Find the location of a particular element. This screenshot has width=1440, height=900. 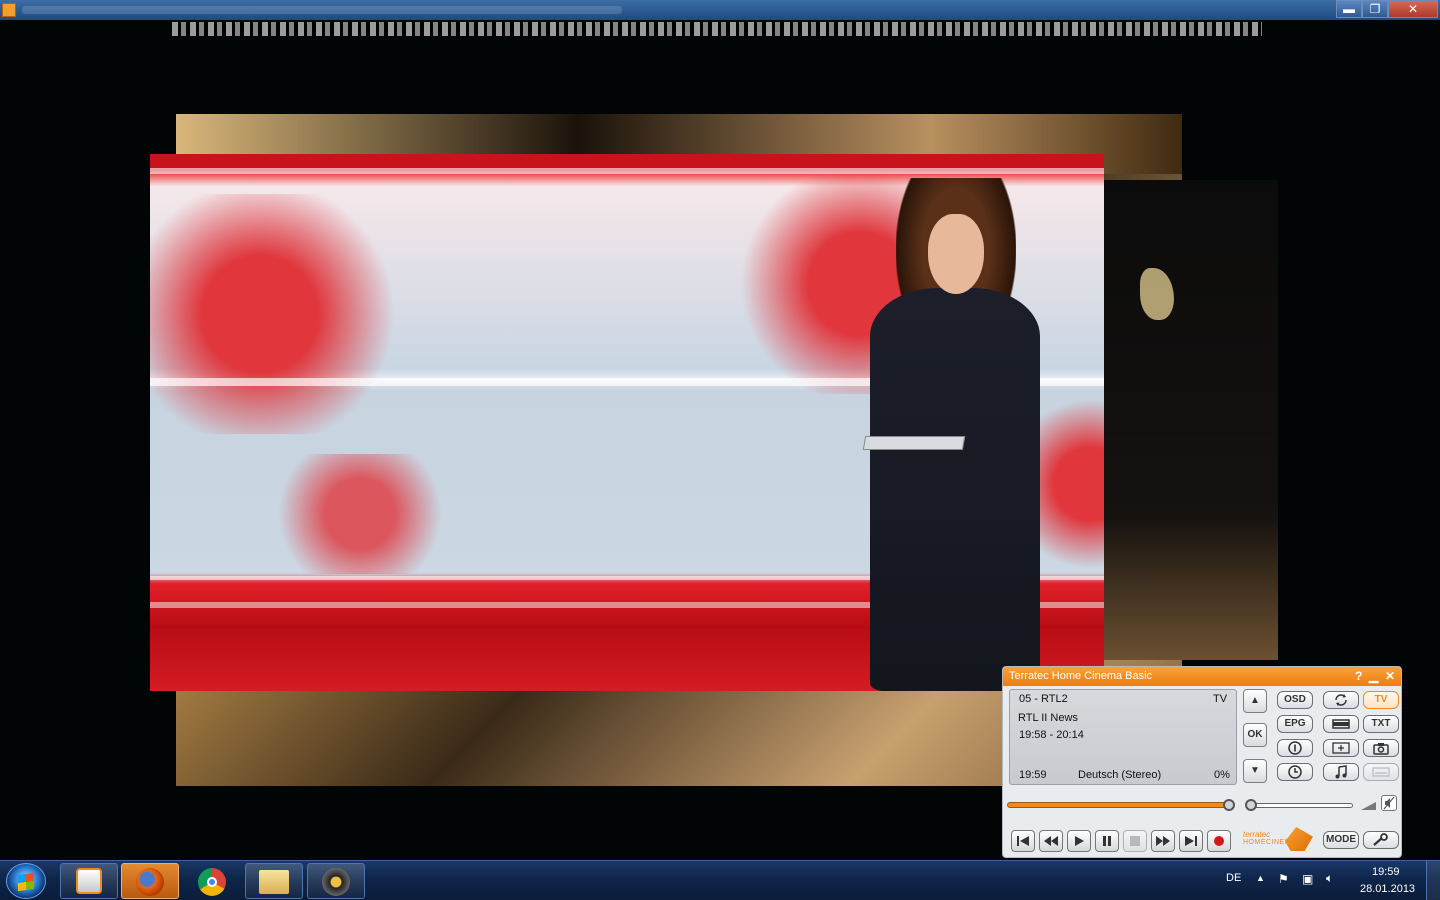

windows-logo-icon is located at coordinates (26, 882).